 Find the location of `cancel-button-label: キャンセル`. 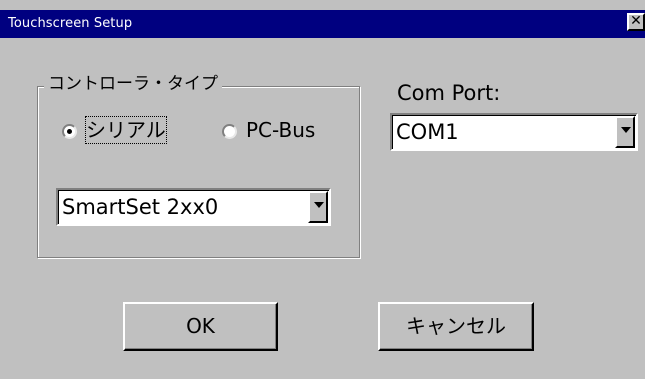

cancel-button-label: キャンセル is located at coordinates (456, 326).